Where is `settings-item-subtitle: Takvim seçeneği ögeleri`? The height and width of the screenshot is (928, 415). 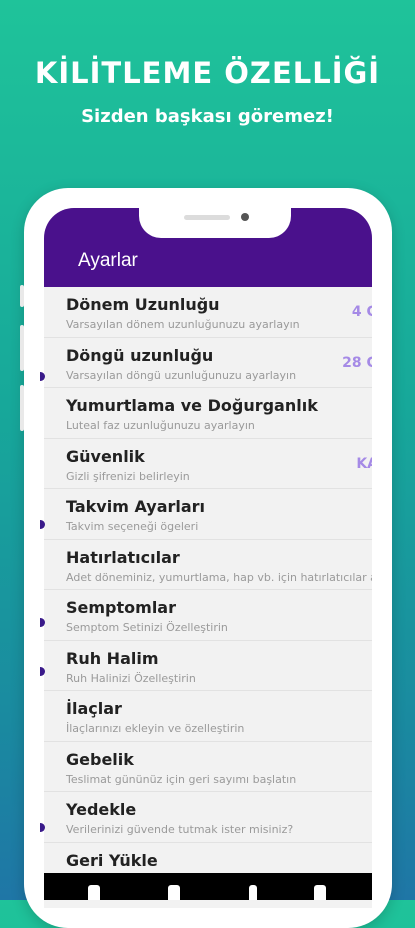 settings-item-subtitle: Takvim seçeneği ögeleri is located at coordinates (132, 526).